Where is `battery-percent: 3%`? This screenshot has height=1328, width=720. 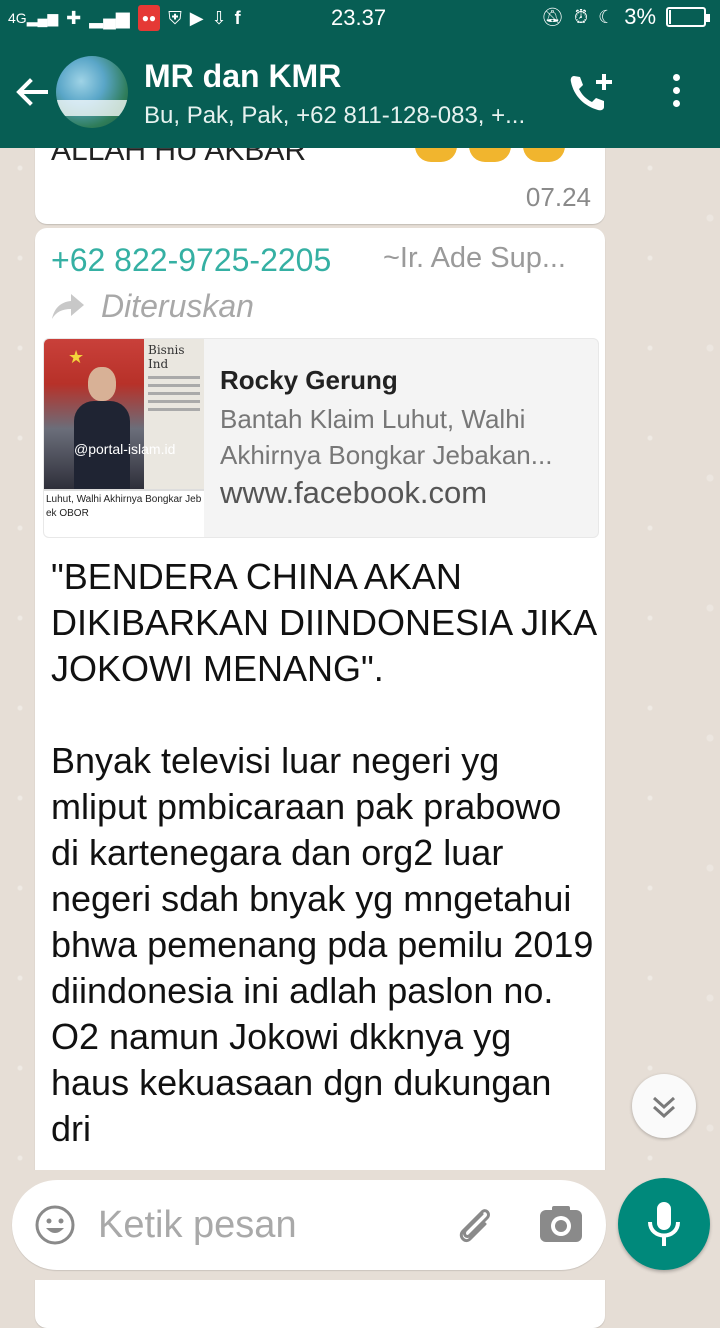 battery-percent: 3% is located at coordinates (640, 16).